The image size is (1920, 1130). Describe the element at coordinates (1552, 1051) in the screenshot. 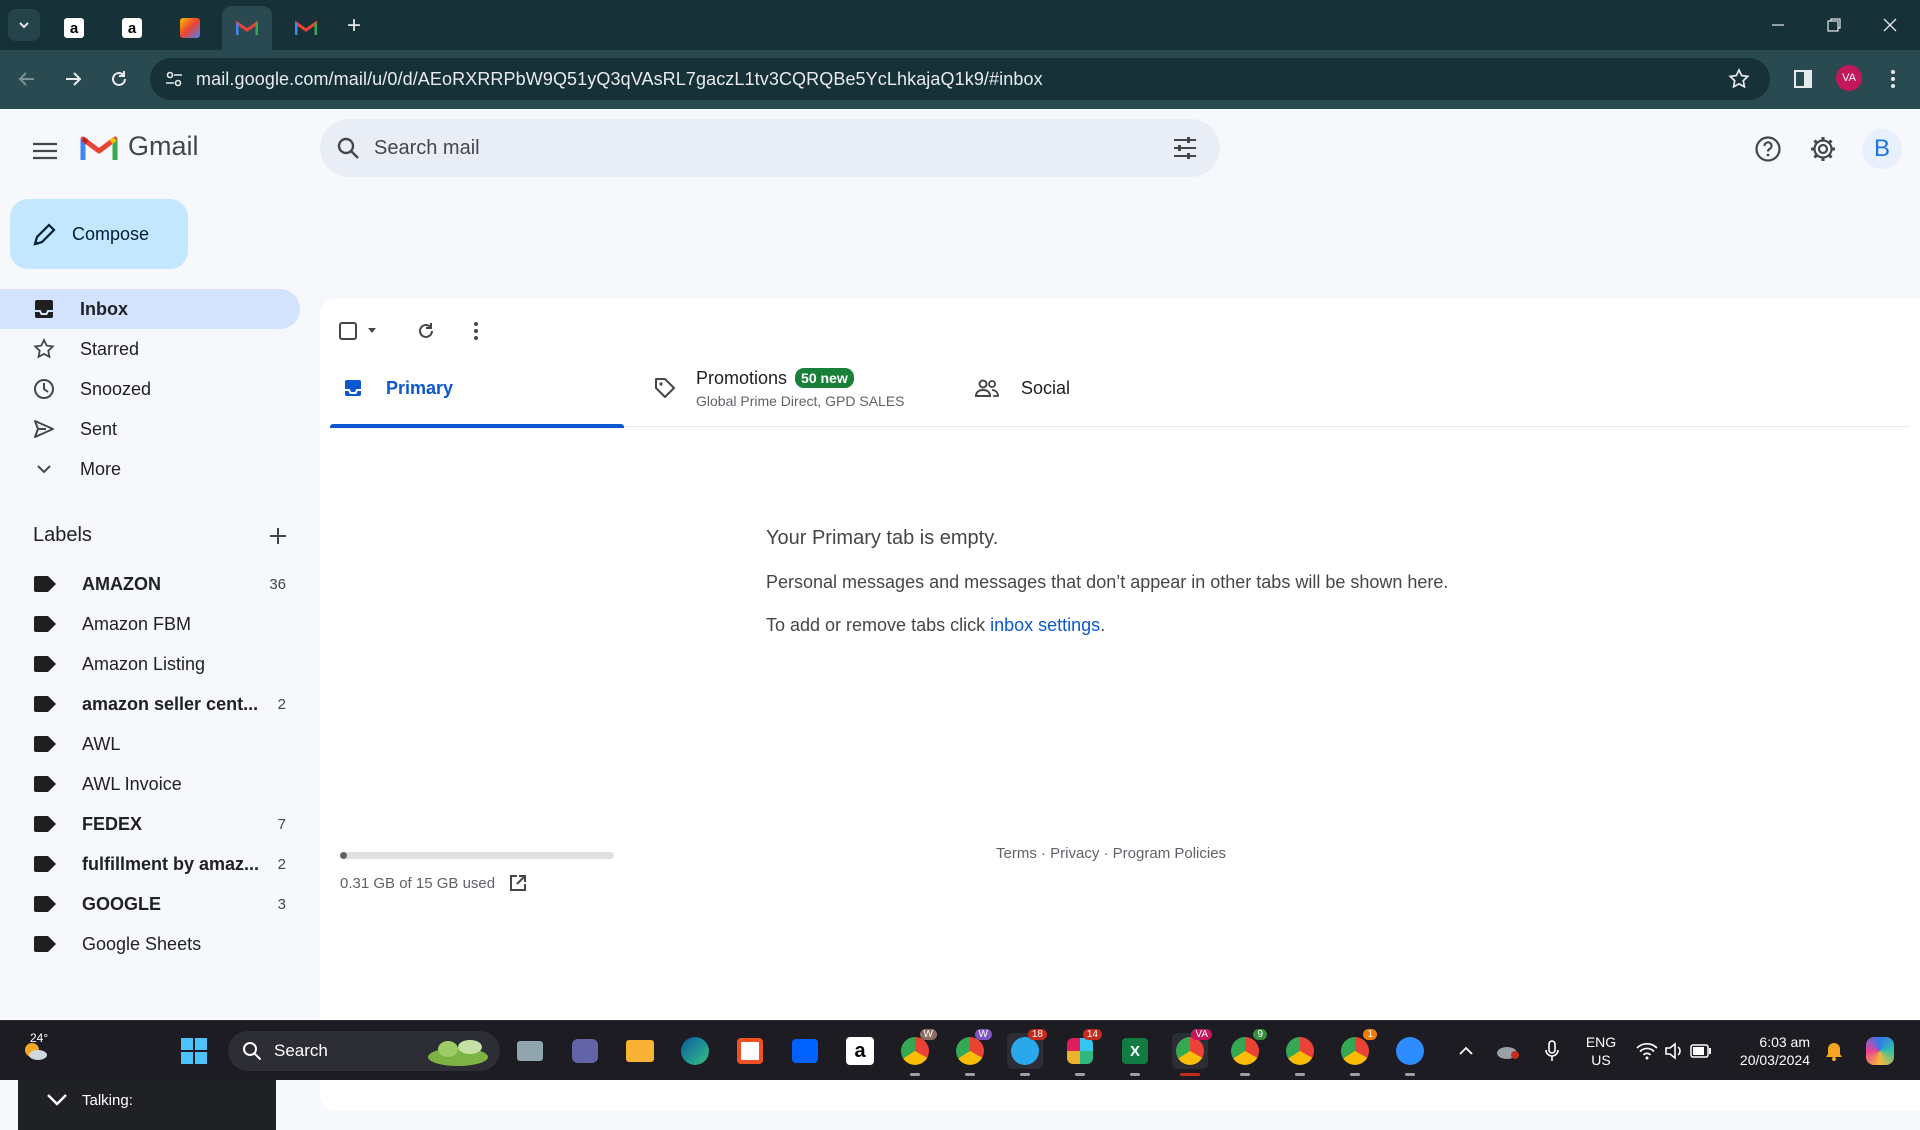

I see `microphone-status` at that location.